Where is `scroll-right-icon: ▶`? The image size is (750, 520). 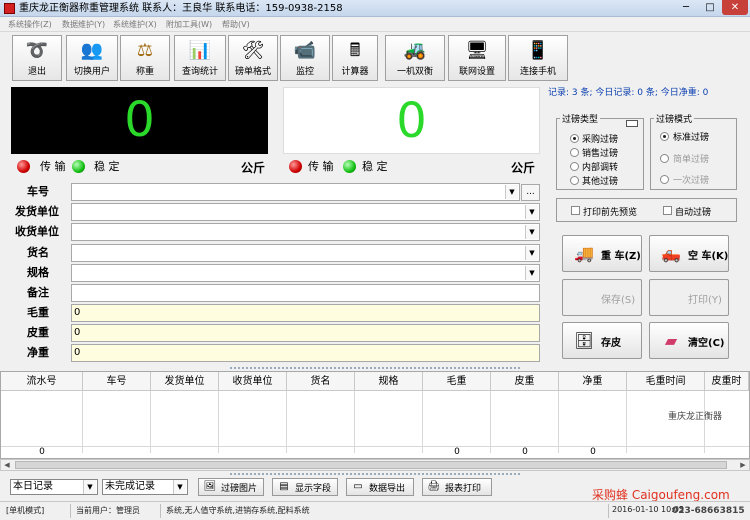
scroll-right-icon: ▶ is located at coordinates (743, 465).